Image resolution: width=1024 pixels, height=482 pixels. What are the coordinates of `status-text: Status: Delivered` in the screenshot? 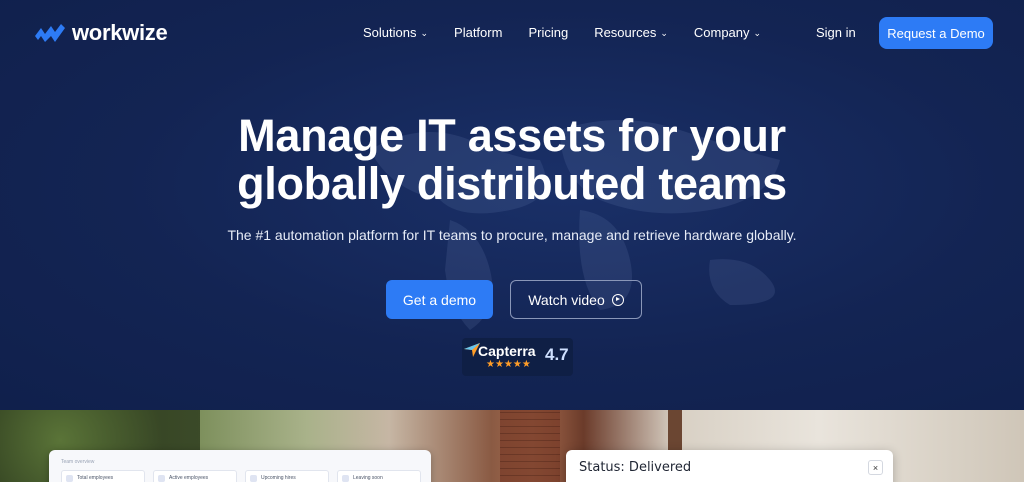 It's located at (635, 467).